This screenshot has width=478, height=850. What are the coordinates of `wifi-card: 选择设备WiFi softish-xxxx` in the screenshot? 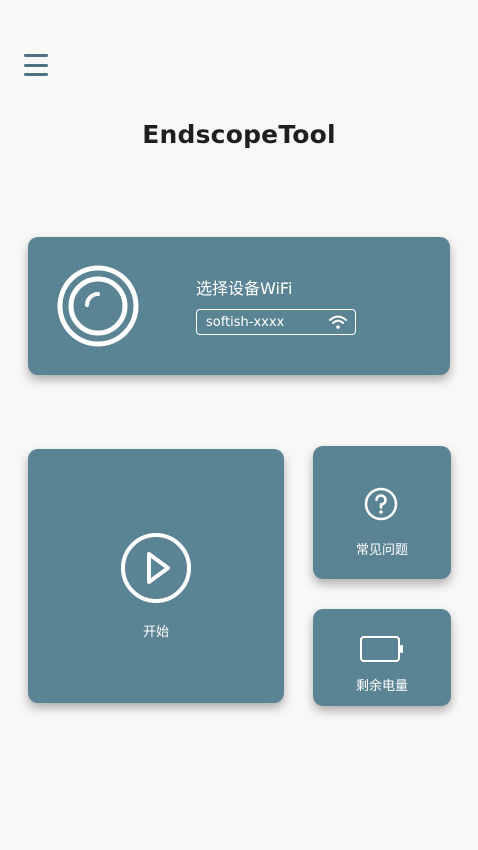 It's located at (239, 306).